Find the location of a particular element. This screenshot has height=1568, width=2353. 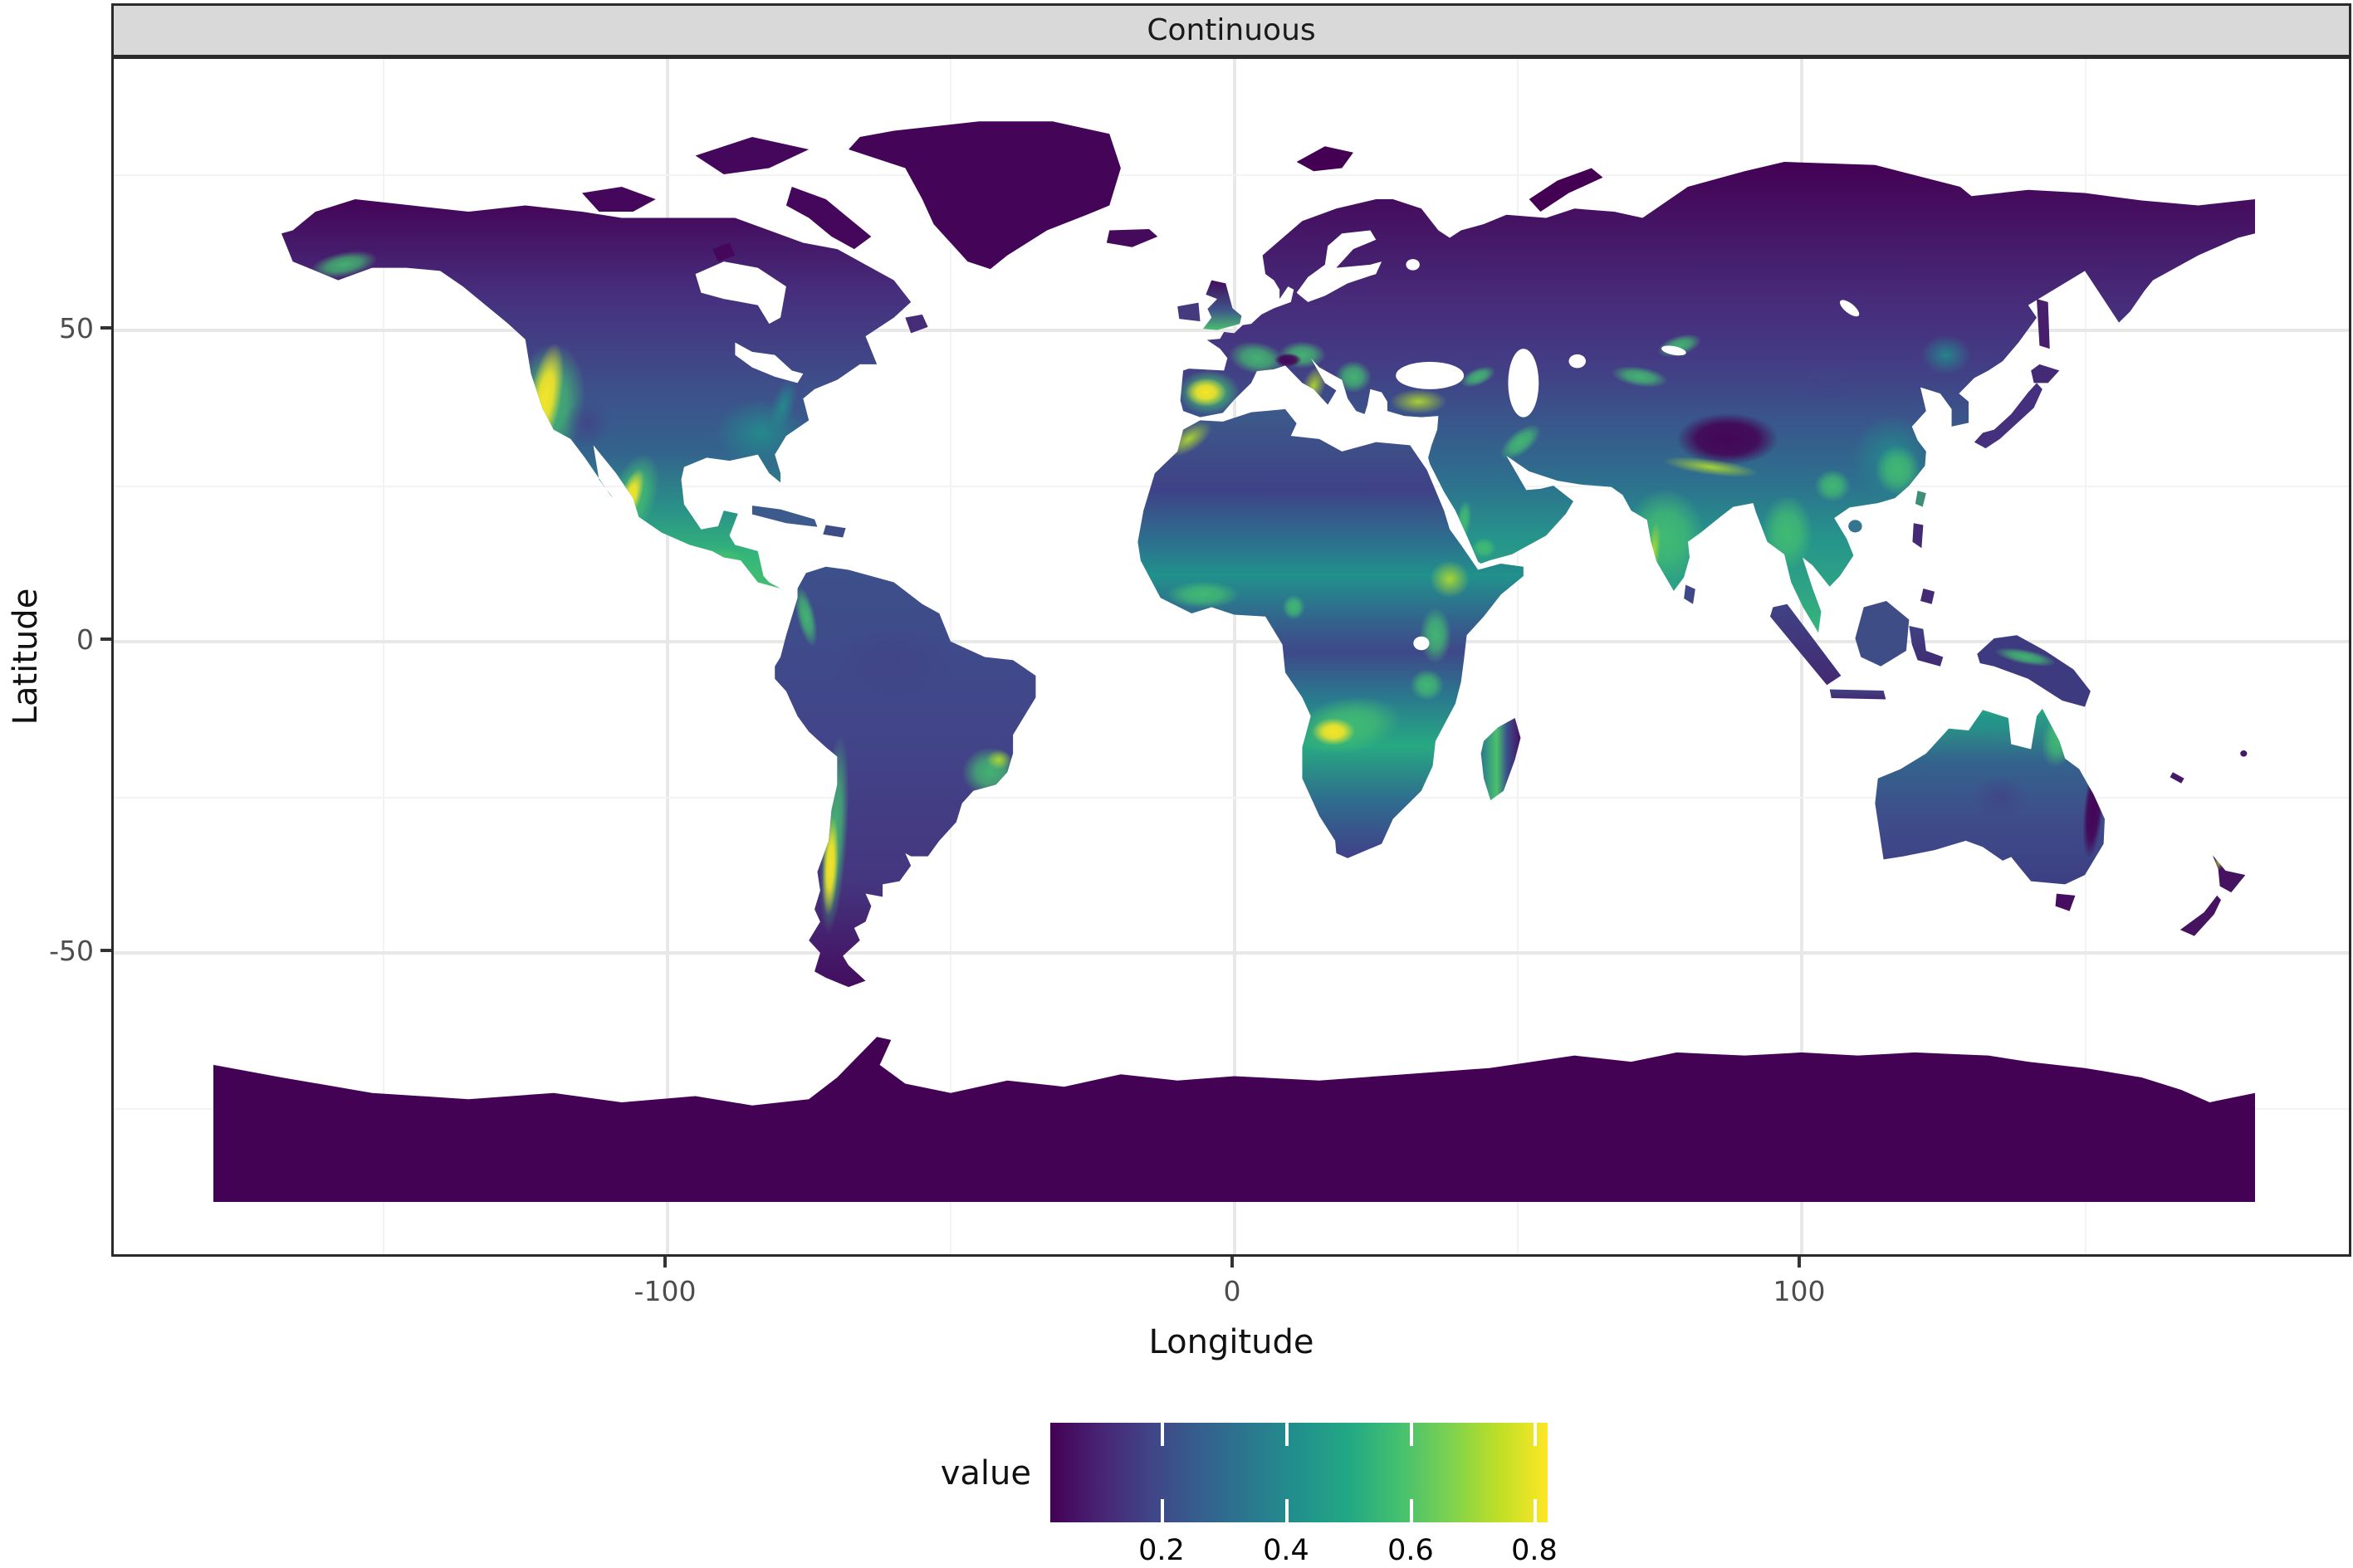

legend-colorbar is located at coordinates (1299, 1473).